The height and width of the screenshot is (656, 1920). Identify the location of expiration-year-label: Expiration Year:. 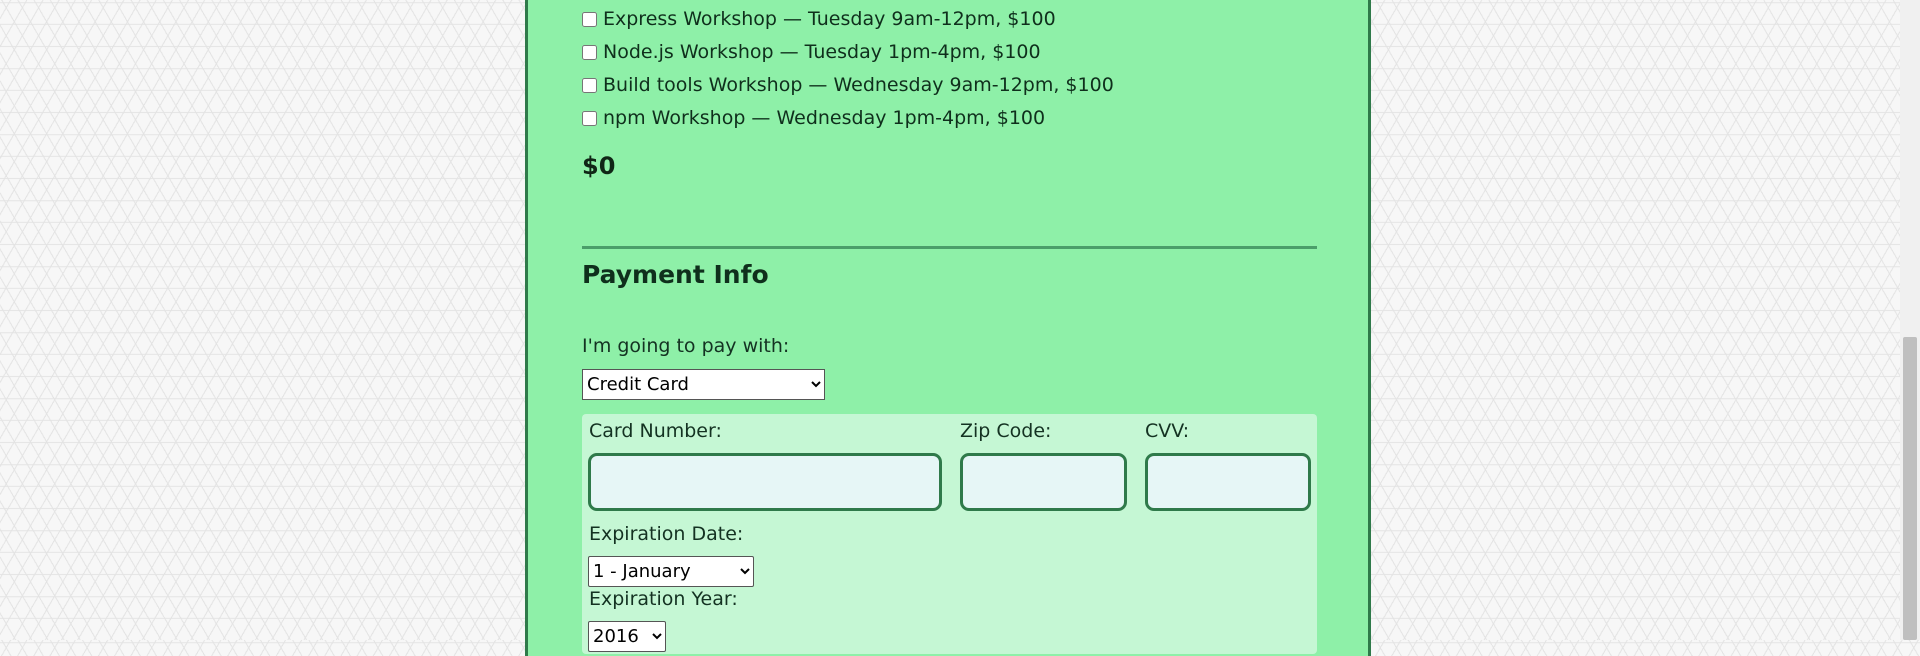
(663, 599).